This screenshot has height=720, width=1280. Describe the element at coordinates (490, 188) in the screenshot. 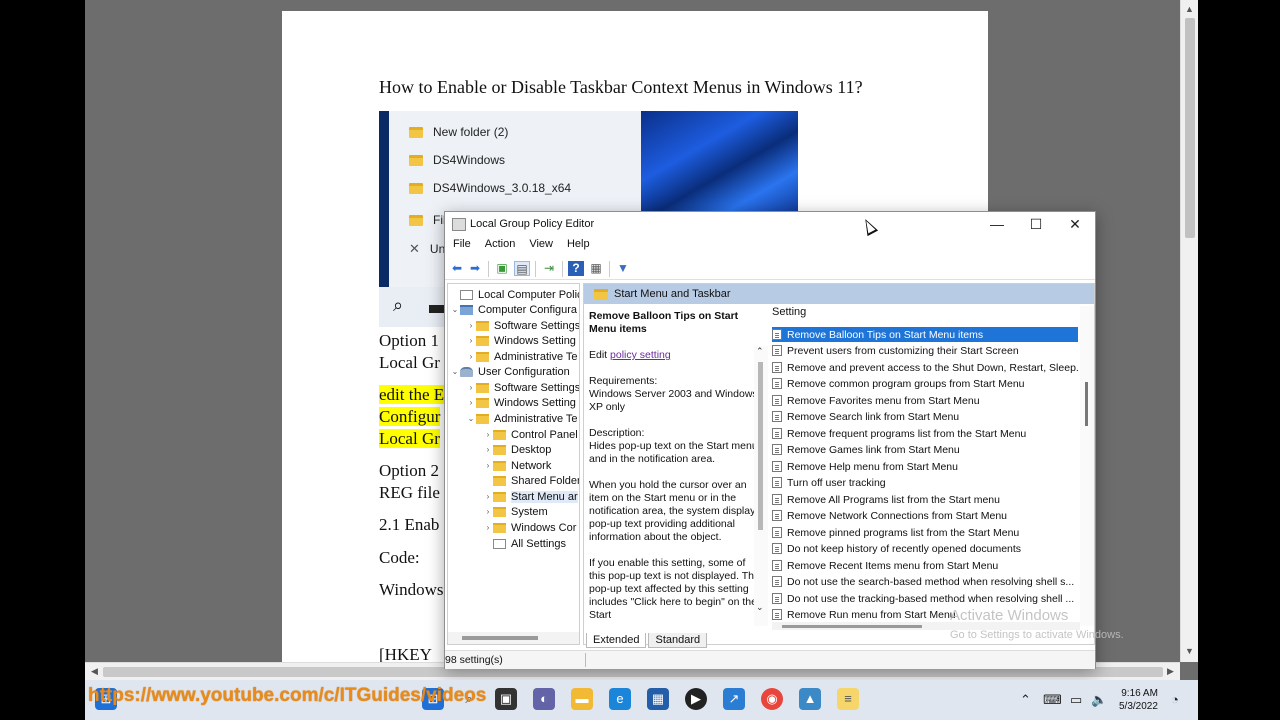

I see `folder-item: DS4Windows_3.0.18_x64` at that location.